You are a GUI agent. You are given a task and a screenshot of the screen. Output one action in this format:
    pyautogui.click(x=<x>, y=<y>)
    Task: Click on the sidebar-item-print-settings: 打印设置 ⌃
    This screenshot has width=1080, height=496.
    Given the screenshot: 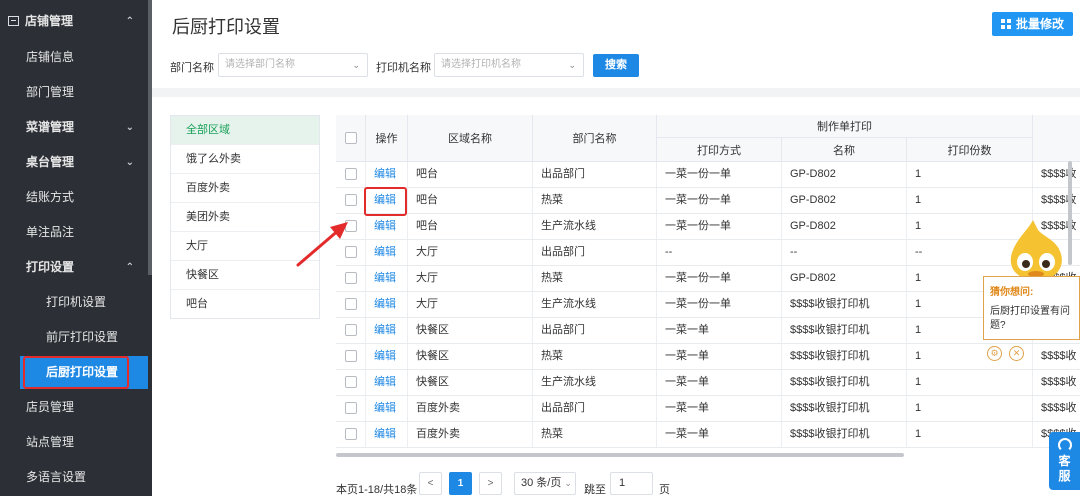 What is the action you would take?
    pyautogui.click(x=76, y=267)
    